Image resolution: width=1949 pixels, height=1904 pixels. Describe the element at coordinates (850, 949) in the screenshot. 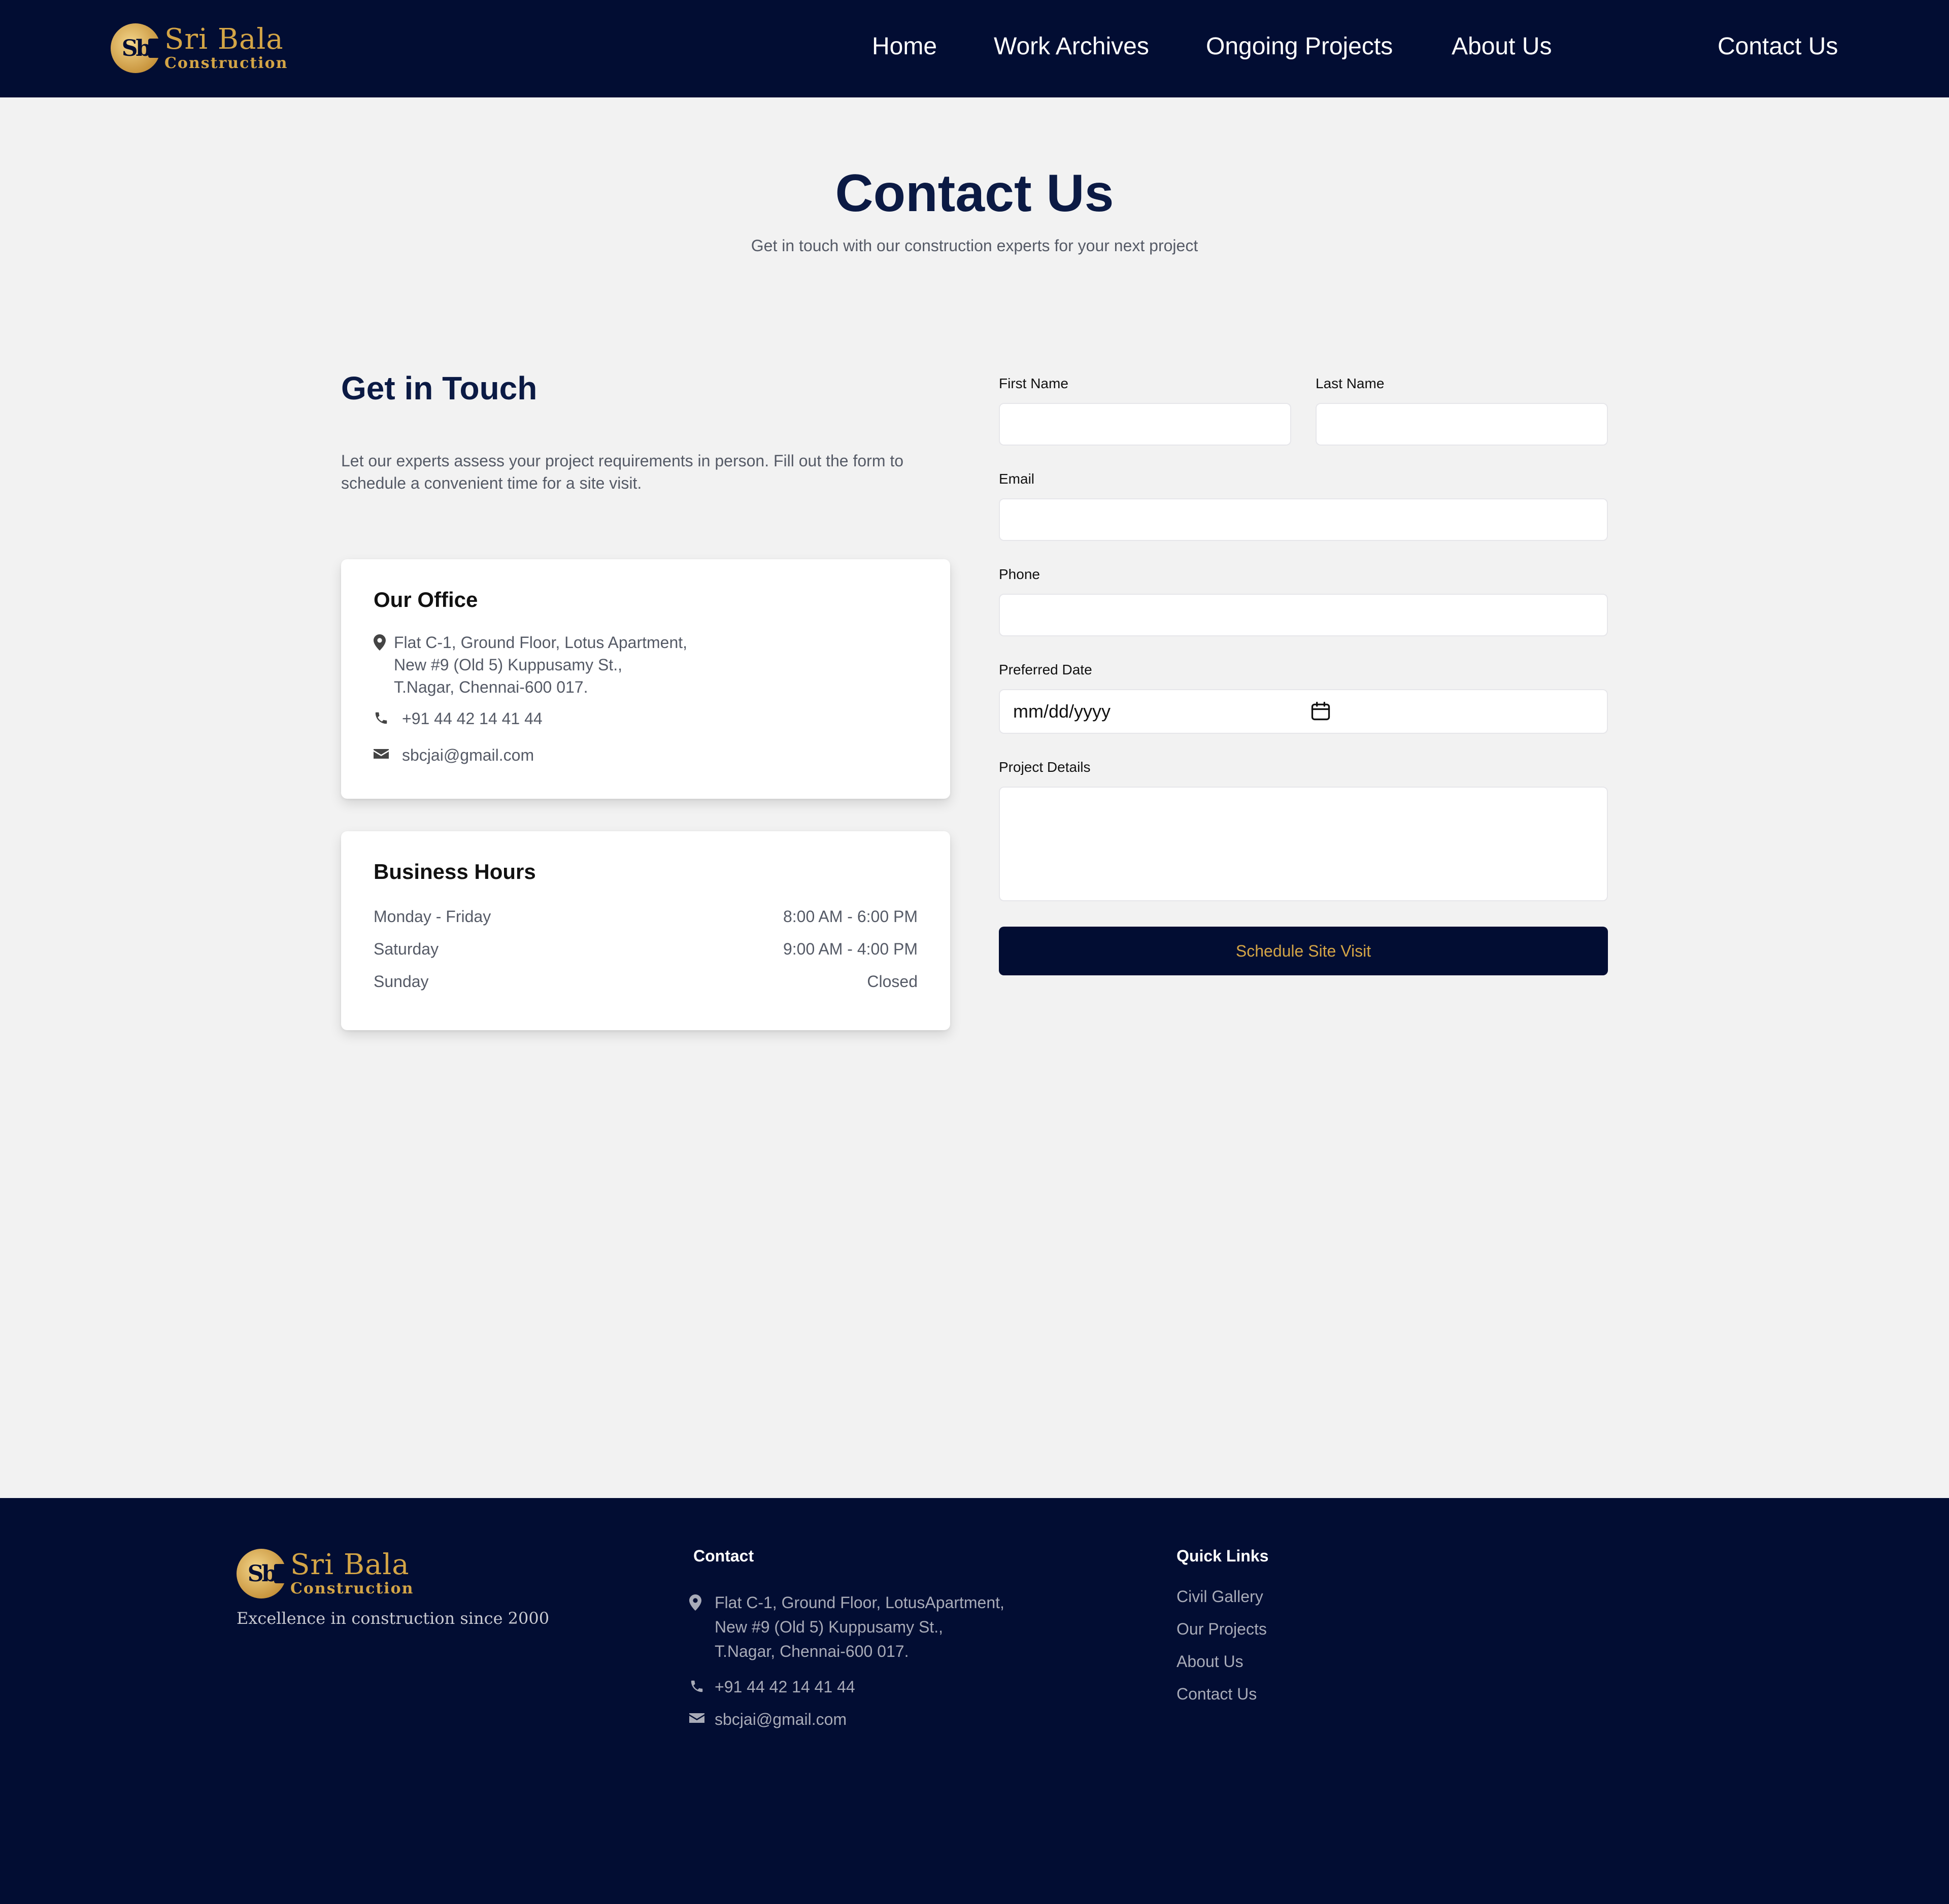

I see `hours-time: 9:00 AM - 4:00 PM` at that location.